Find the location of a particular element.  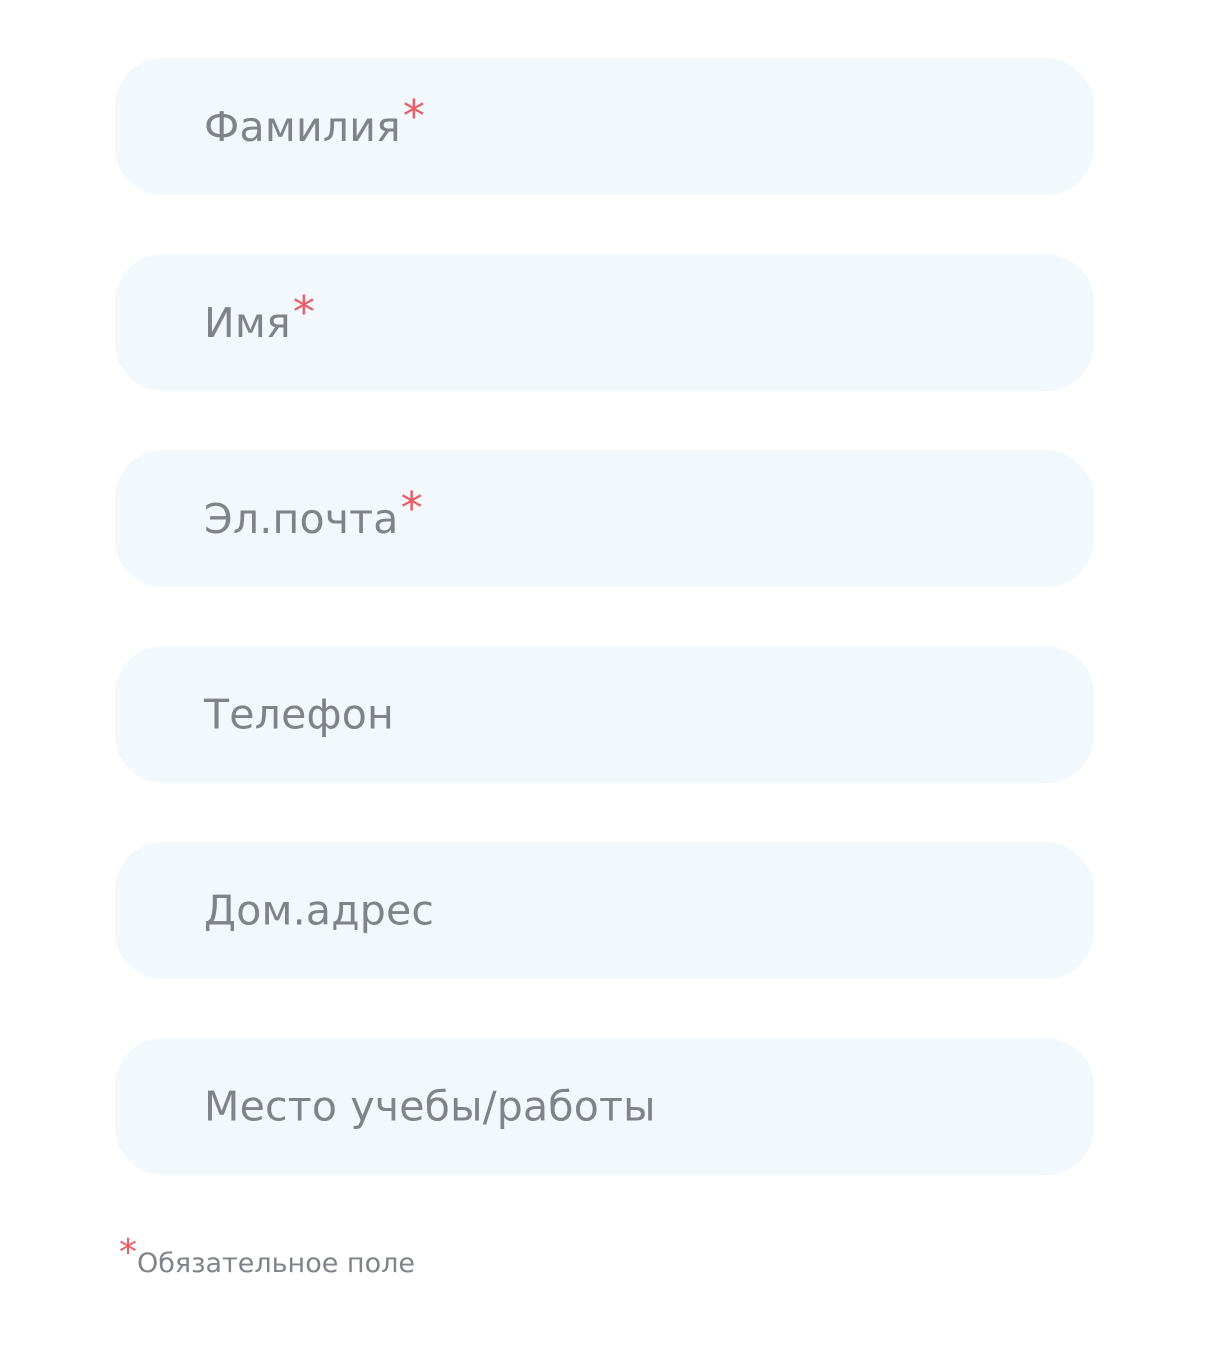

required-field-note: *Обязательное поле is located at coordinates (267, 1261).